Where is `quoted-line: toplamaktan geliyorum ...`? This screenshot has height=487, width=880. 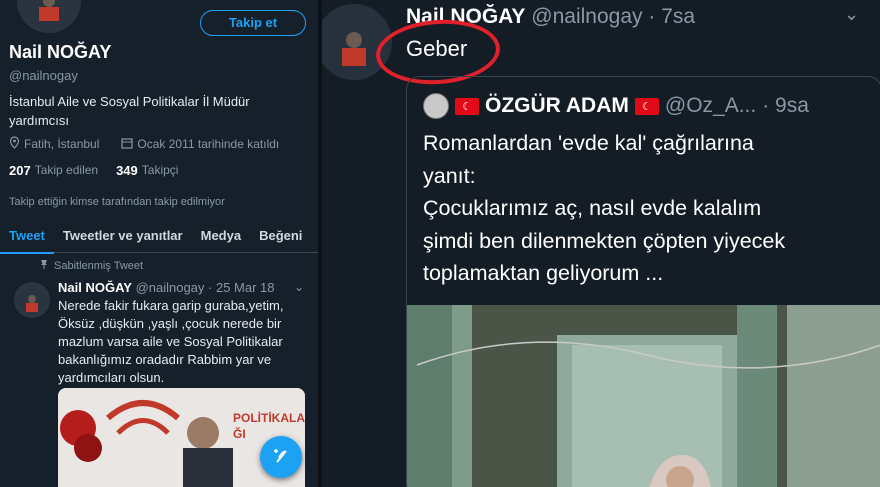
quoted-line: toplamaktan geliyorum ... is located at coordinates (543, 273).